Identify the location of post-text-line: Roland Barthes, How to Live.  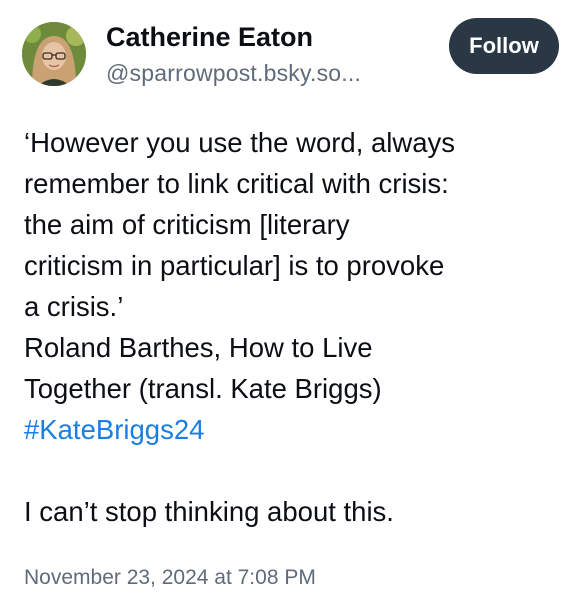
(198, 347).